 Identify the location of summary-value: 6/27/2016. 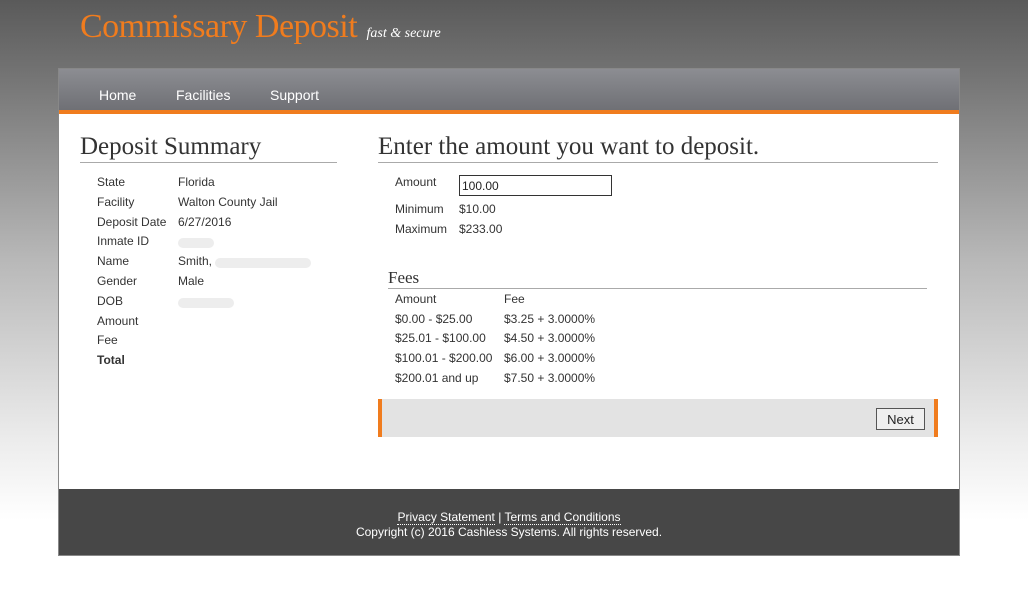
(205, 221).